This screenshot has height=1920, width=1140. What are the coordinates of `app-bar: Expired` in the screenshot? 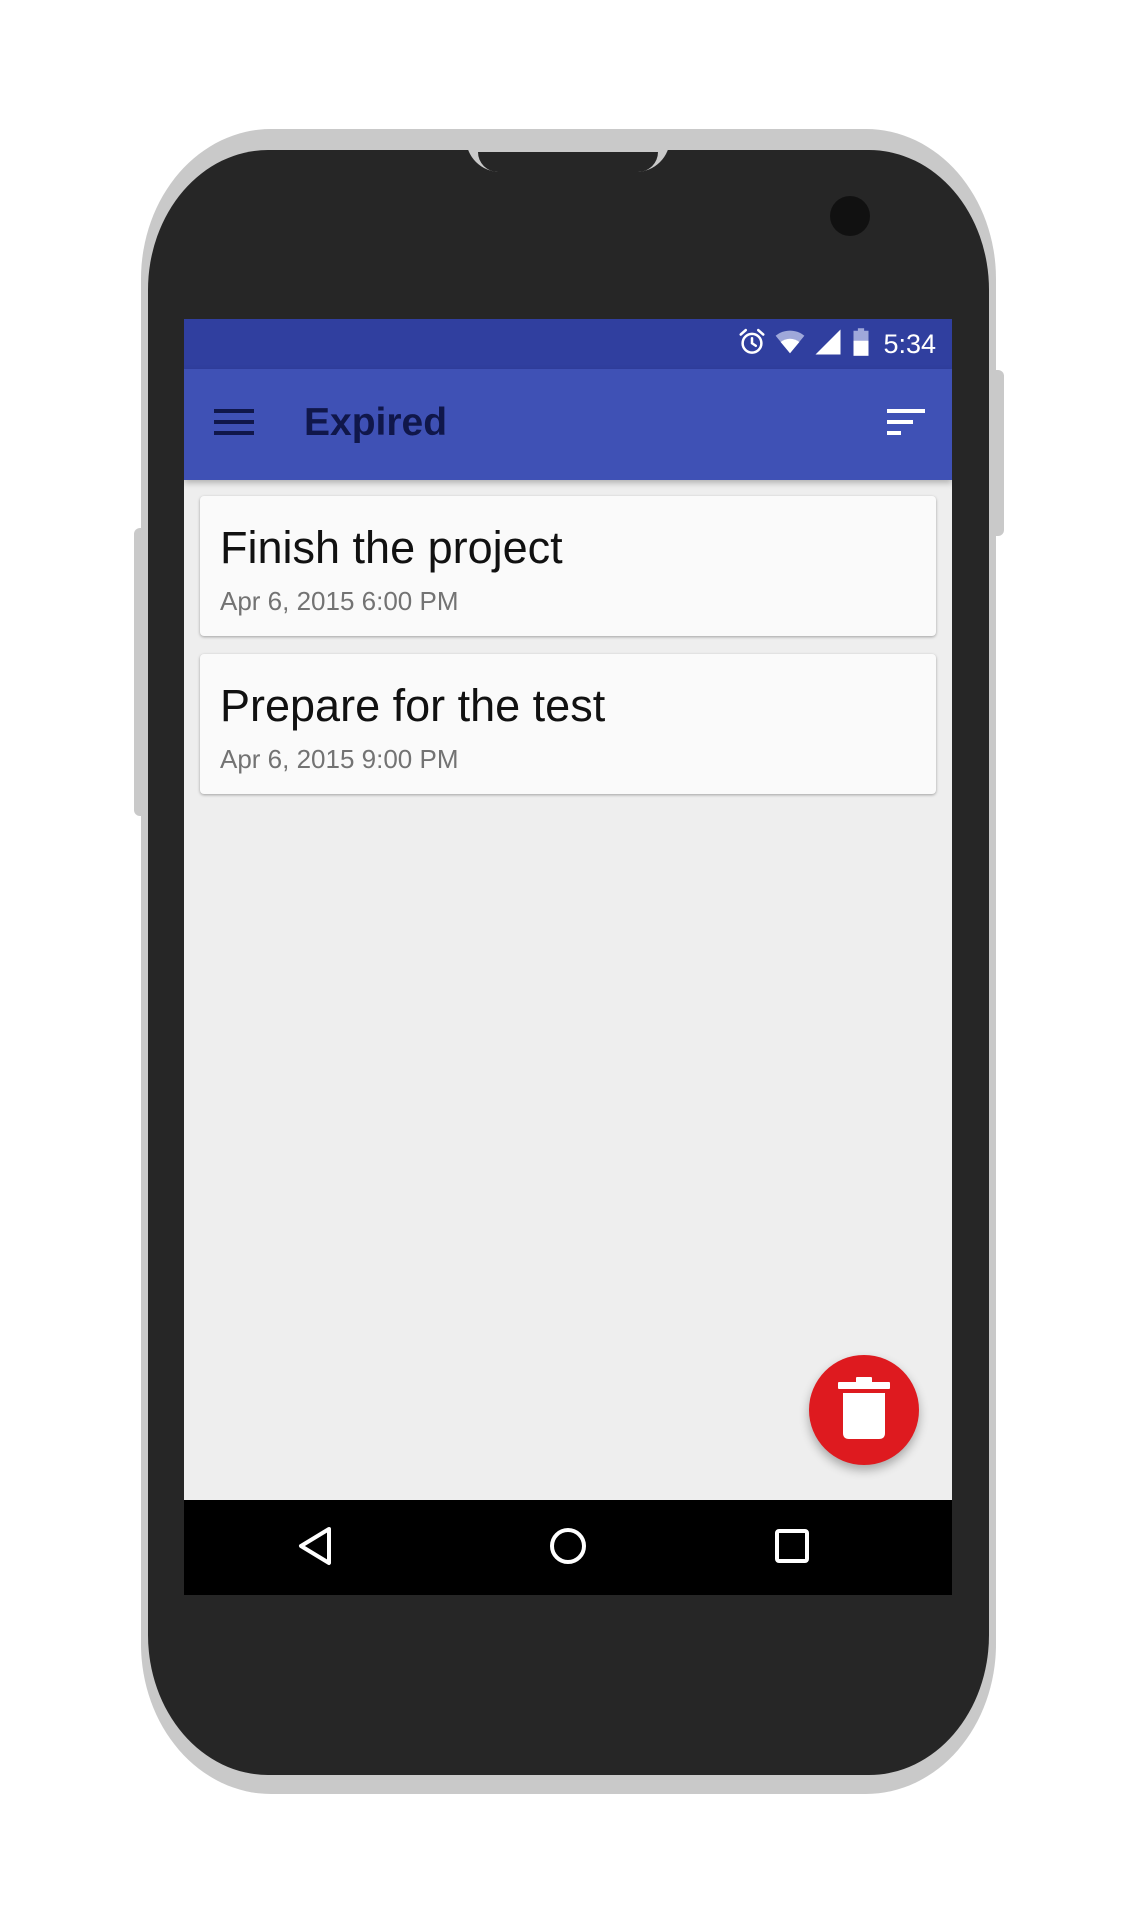 It's located at (568, 424).